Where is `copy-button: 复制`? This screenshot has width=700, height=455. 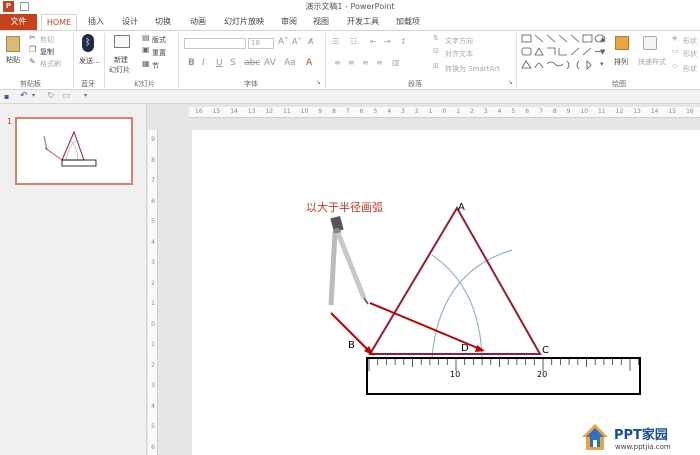 copy-button: 复制 is located at coordinates (47, 52).